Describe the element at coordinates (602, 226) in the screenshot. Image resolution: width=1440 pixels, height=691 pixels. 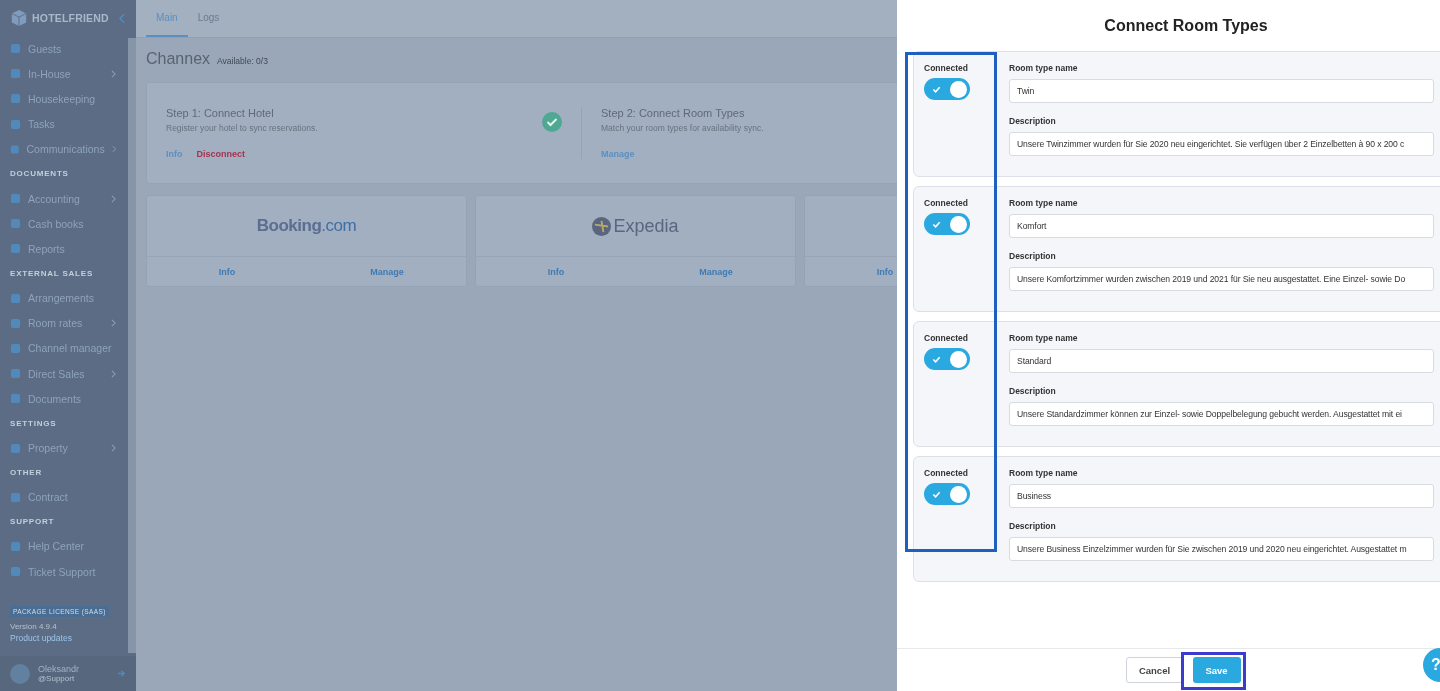
I see `plane-globe-icon` at that location.